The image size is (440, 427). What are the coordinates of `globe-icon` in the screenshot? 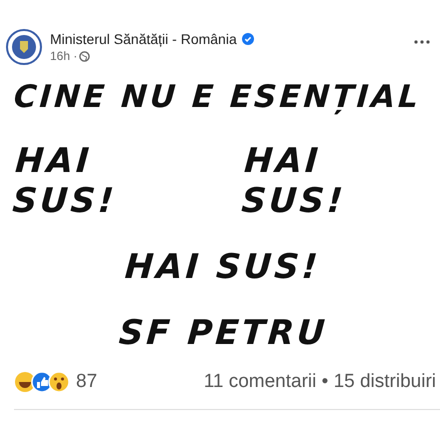 It's located at (84, 56).